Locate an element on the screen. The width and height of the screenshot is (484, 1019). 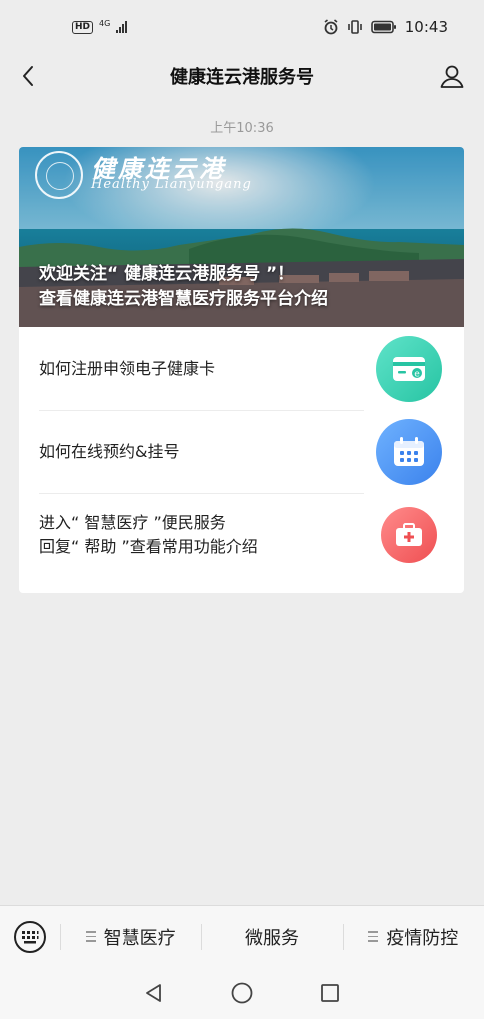
square-recents-icon is located at coordinates (330, 993).